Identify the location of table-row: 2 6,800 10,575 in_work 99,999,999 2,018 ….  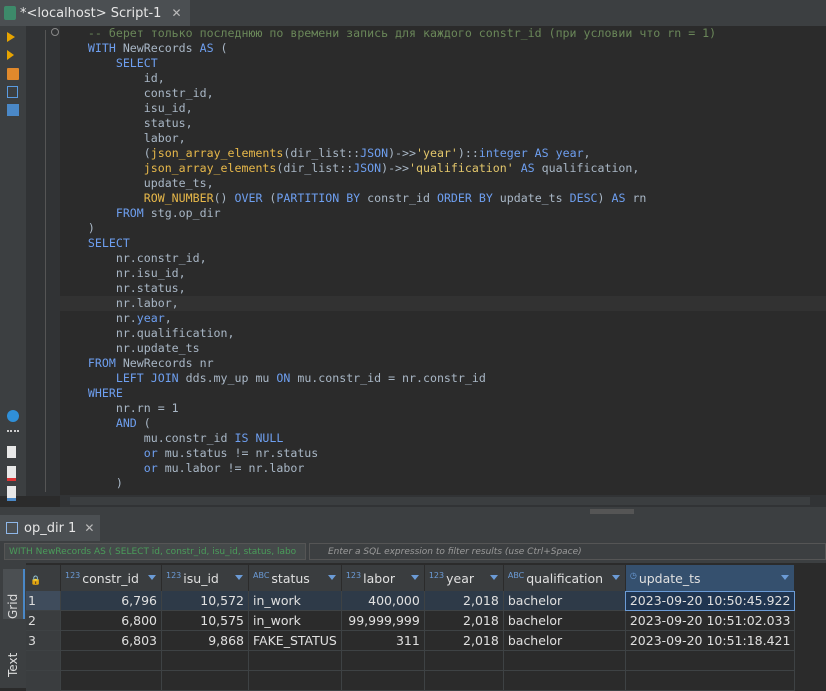
(411, 620).